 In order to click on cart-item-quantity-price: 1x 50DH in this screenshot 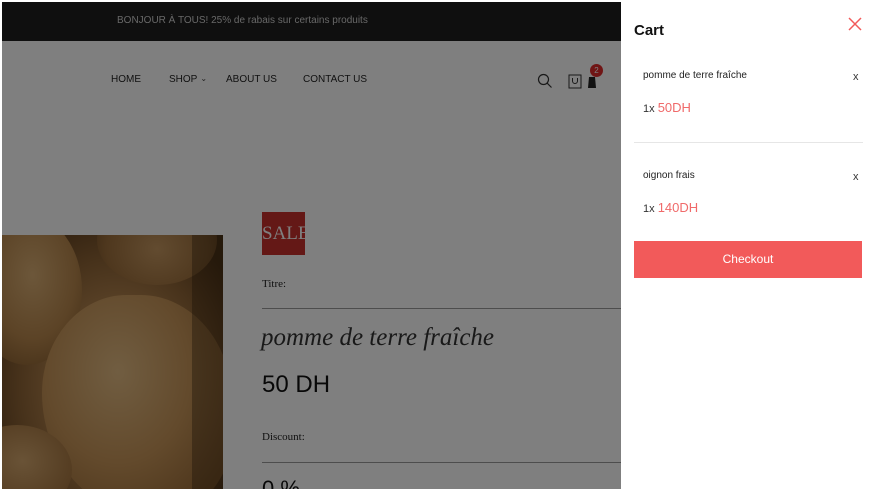, I will do `click(667, 107)`.